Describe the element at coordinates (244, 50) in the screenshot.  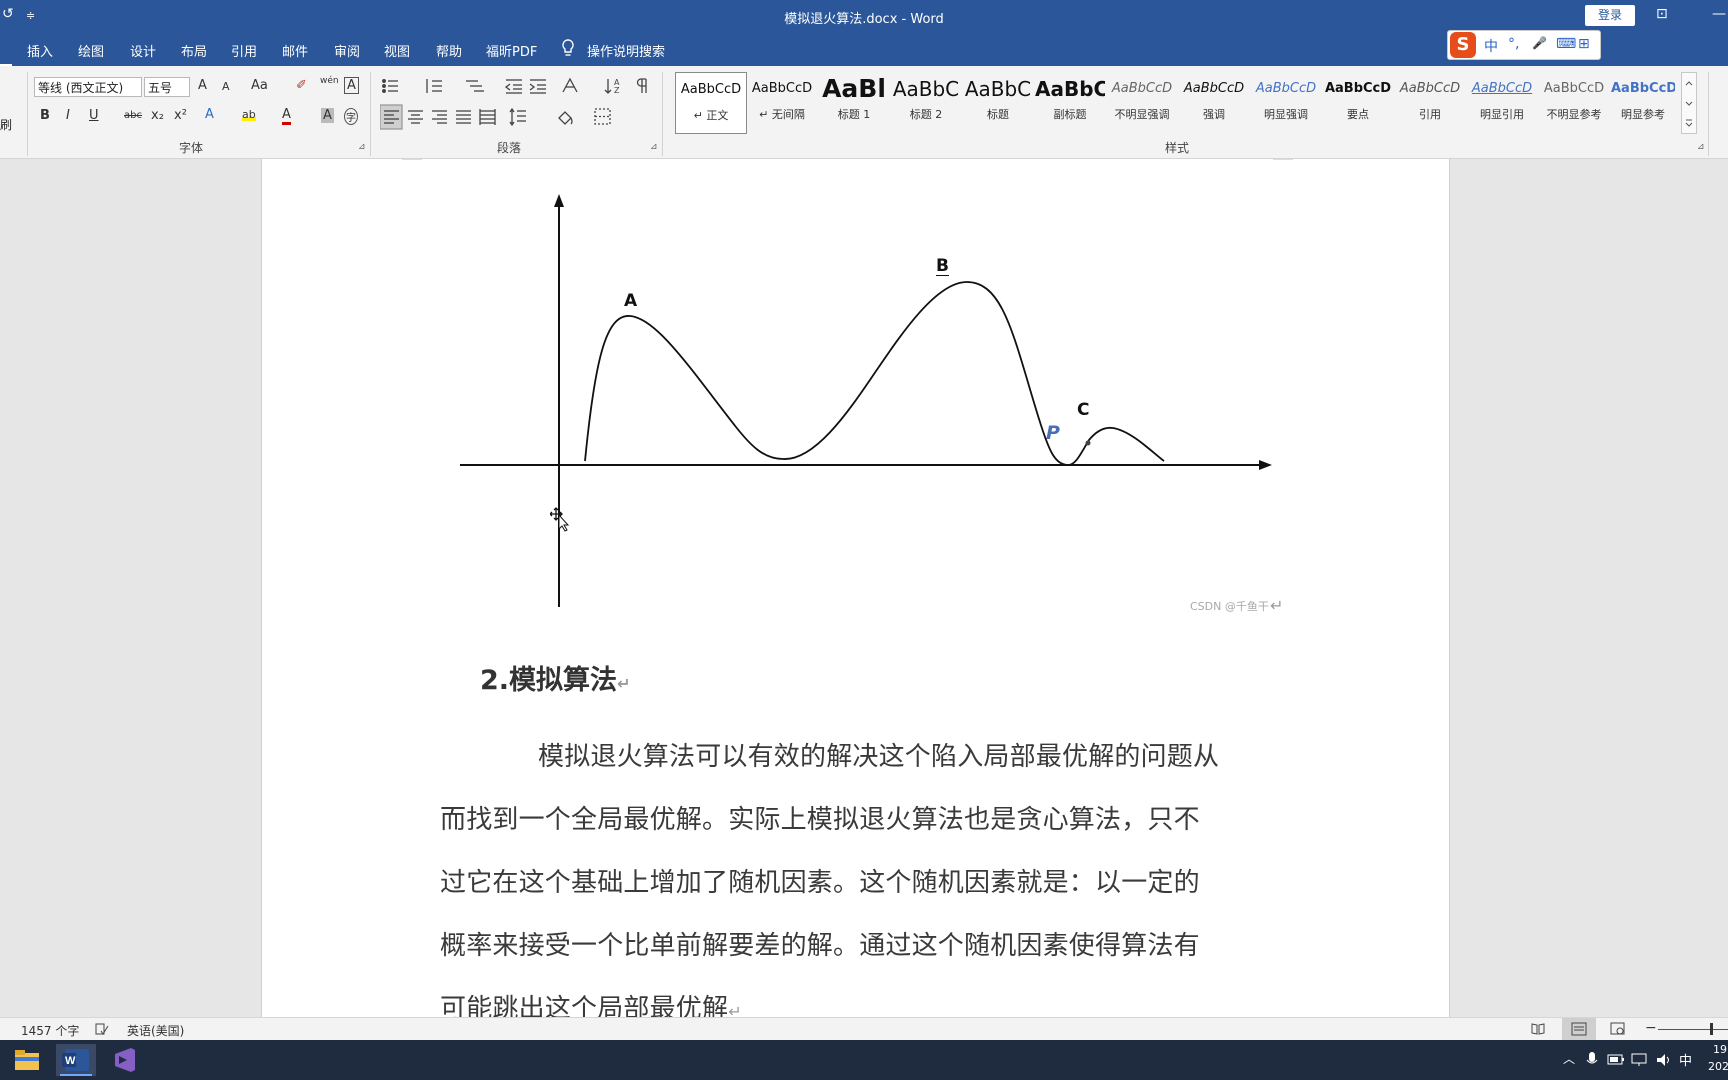
I see `tab-references: 引用` at that location.